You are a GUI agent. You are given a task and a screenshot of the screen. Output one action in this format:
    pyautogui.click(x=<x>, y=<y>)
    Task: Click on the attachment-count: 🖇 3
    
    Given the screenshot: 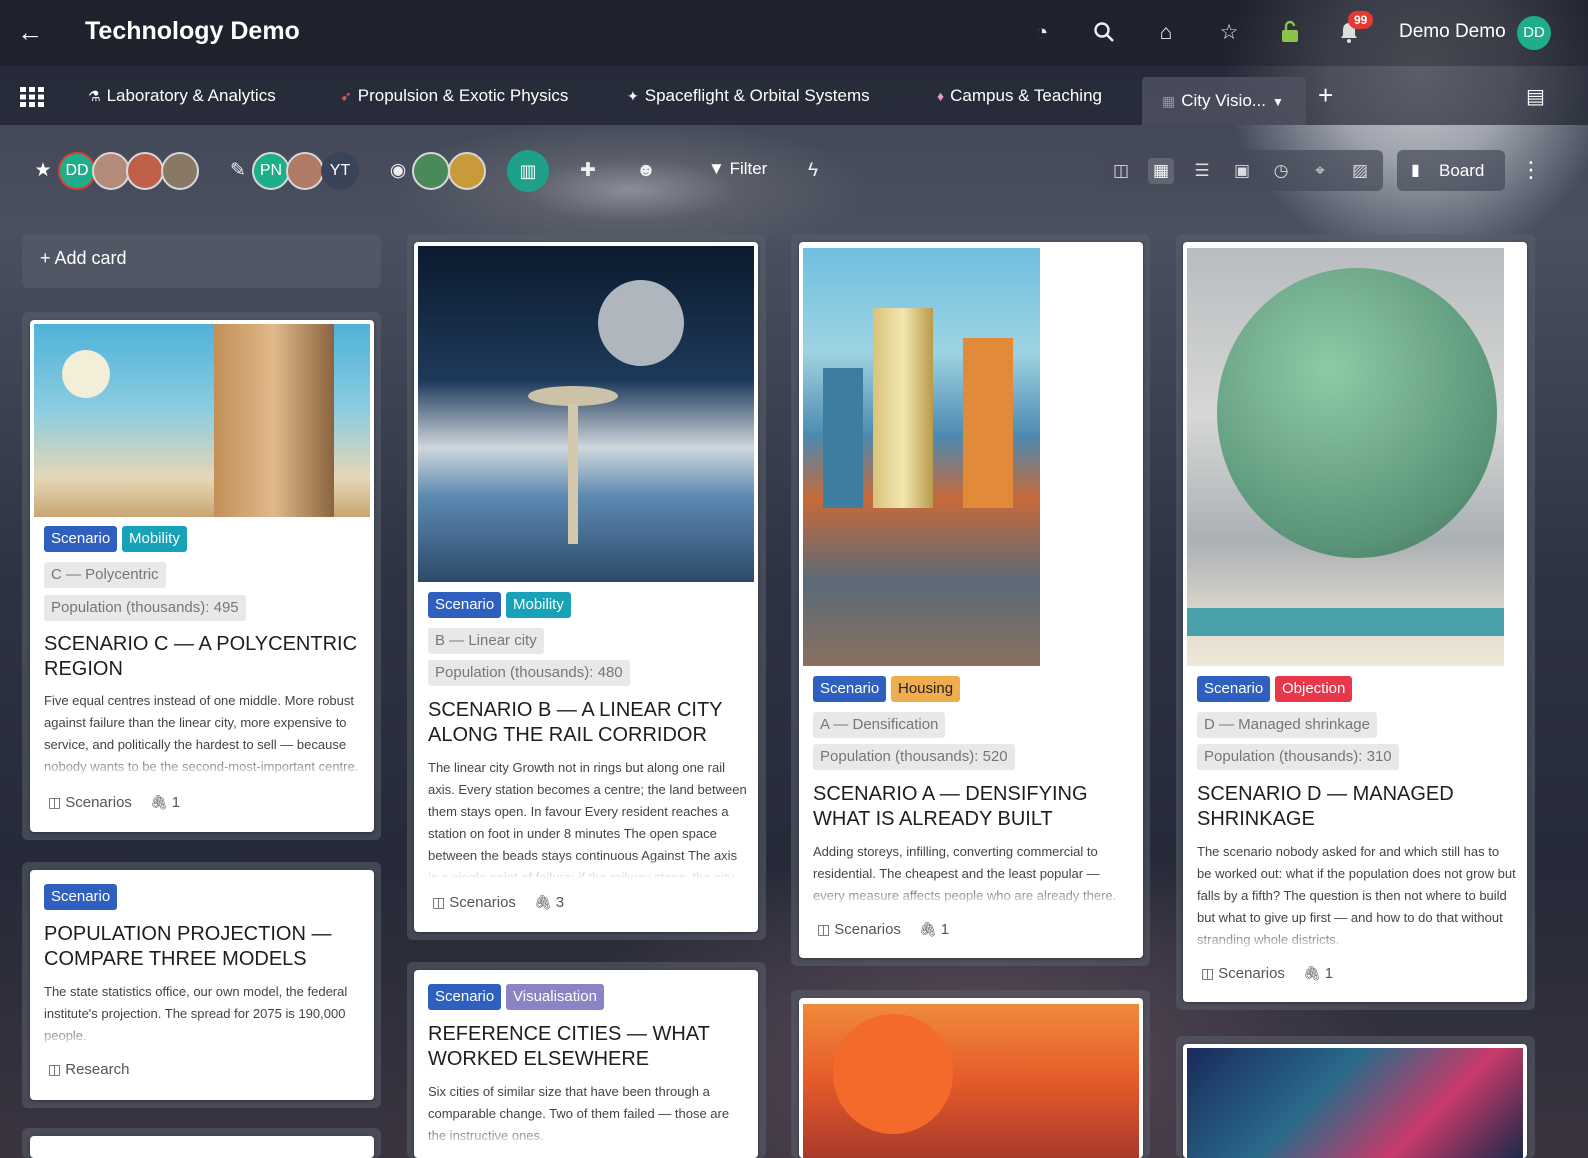 What is the action you would take?
    pyautogui.click(x=549, y=902)
    